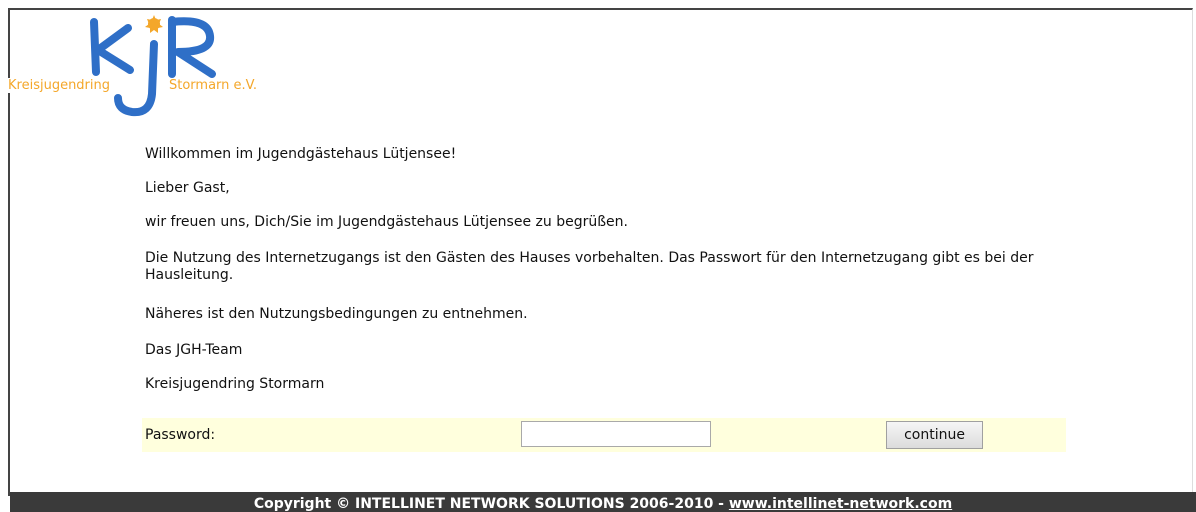 The image size is (1196, 512). What do you see at coordinates (616, 434) in the screenshot?
I see `password-input` at bounding box center [616, 434].